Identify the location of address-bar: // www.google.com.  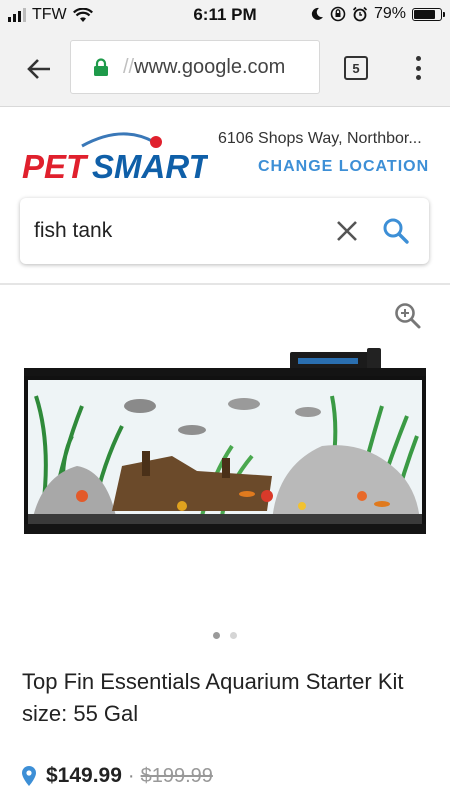
(195, 67).